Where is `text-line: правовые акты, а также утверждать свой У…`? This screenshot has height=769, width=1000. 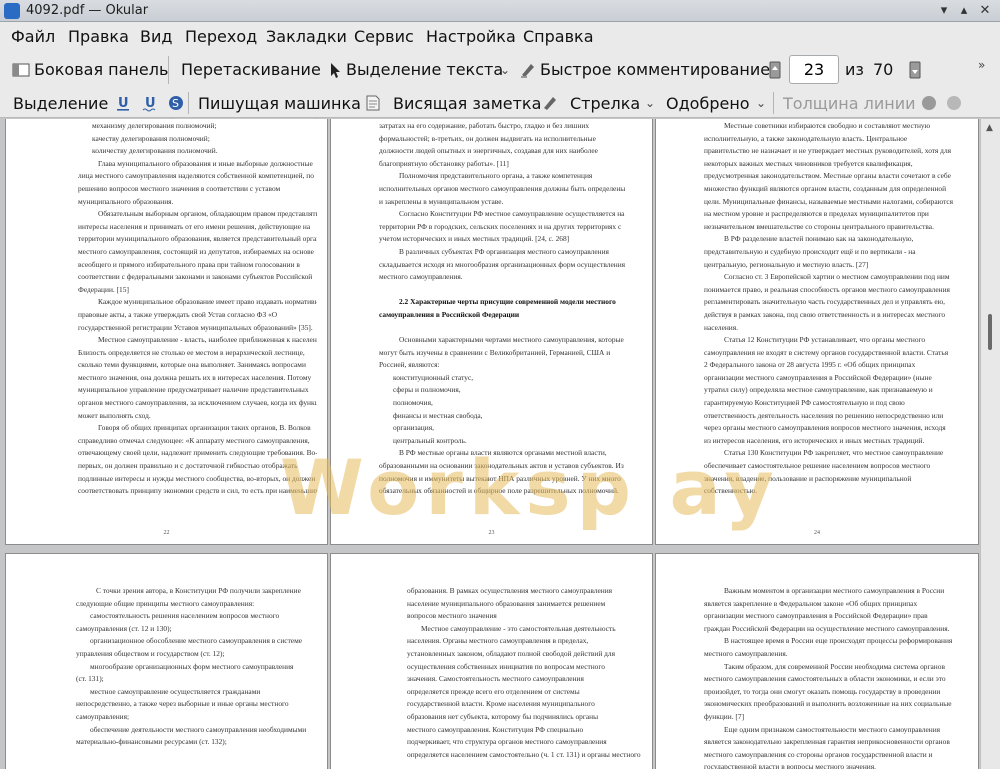 text-line: правовые акты, а также утверждать свой У… is located at coordinates (178, 314).